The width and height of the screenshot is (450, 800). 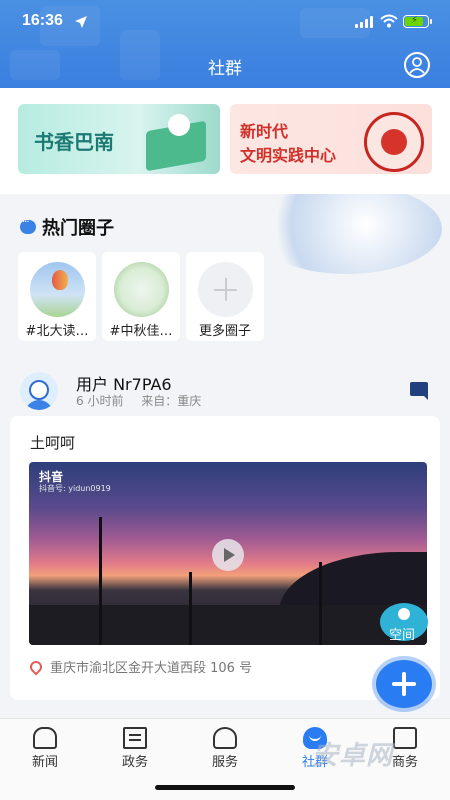 I want to click on banner-civilization-center: 新时代 文明实践中心, so click(x=331, y=139).